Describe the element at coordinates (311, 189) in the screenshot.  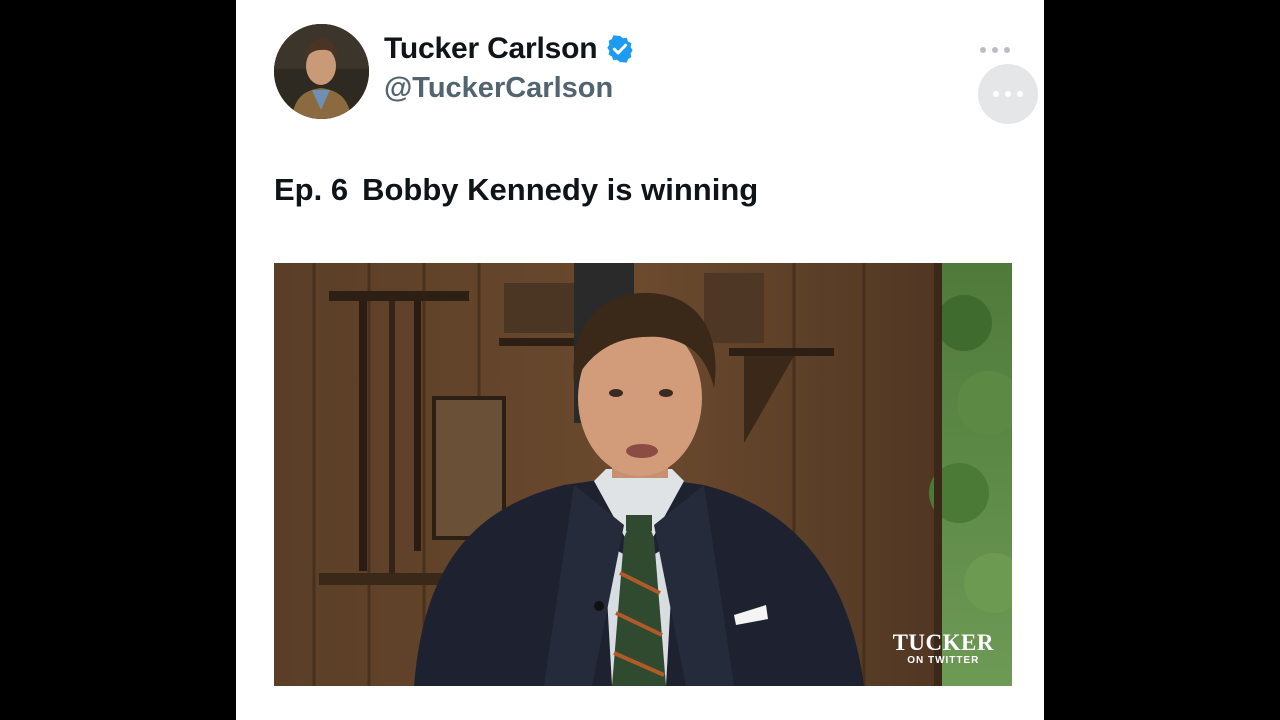
I see `episode-label: Ep. 6` at that location.